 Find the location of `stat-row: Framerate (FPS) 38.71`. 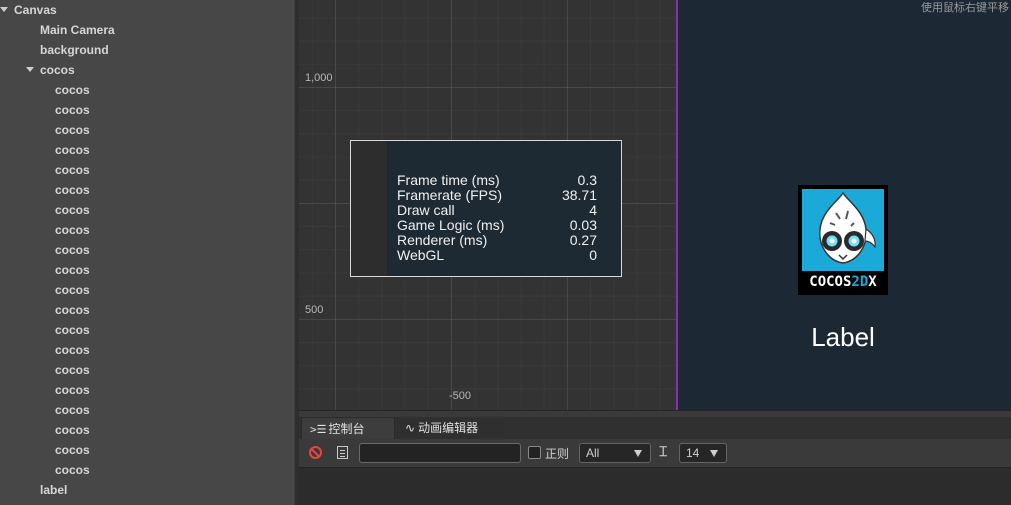

stat-row: Framerate (FPS) 38.71 is located at coordinates (497, 195).